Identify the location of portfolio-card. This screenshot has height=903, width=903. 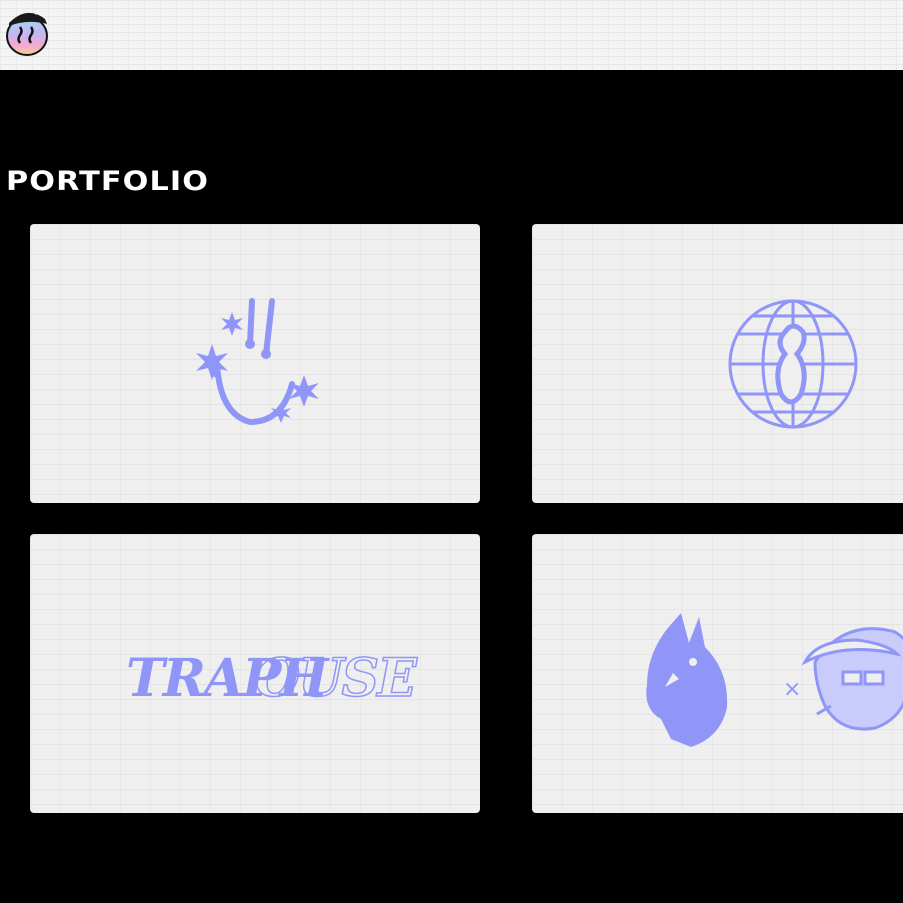
(717, 363).